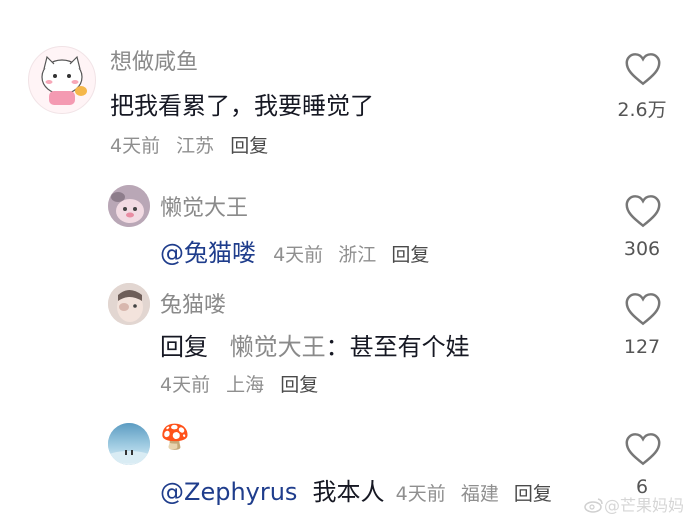  Describe the element at coordinates (644, 505) in the screenshot. I see `watermark-text: @芒果妈妈` at that location.